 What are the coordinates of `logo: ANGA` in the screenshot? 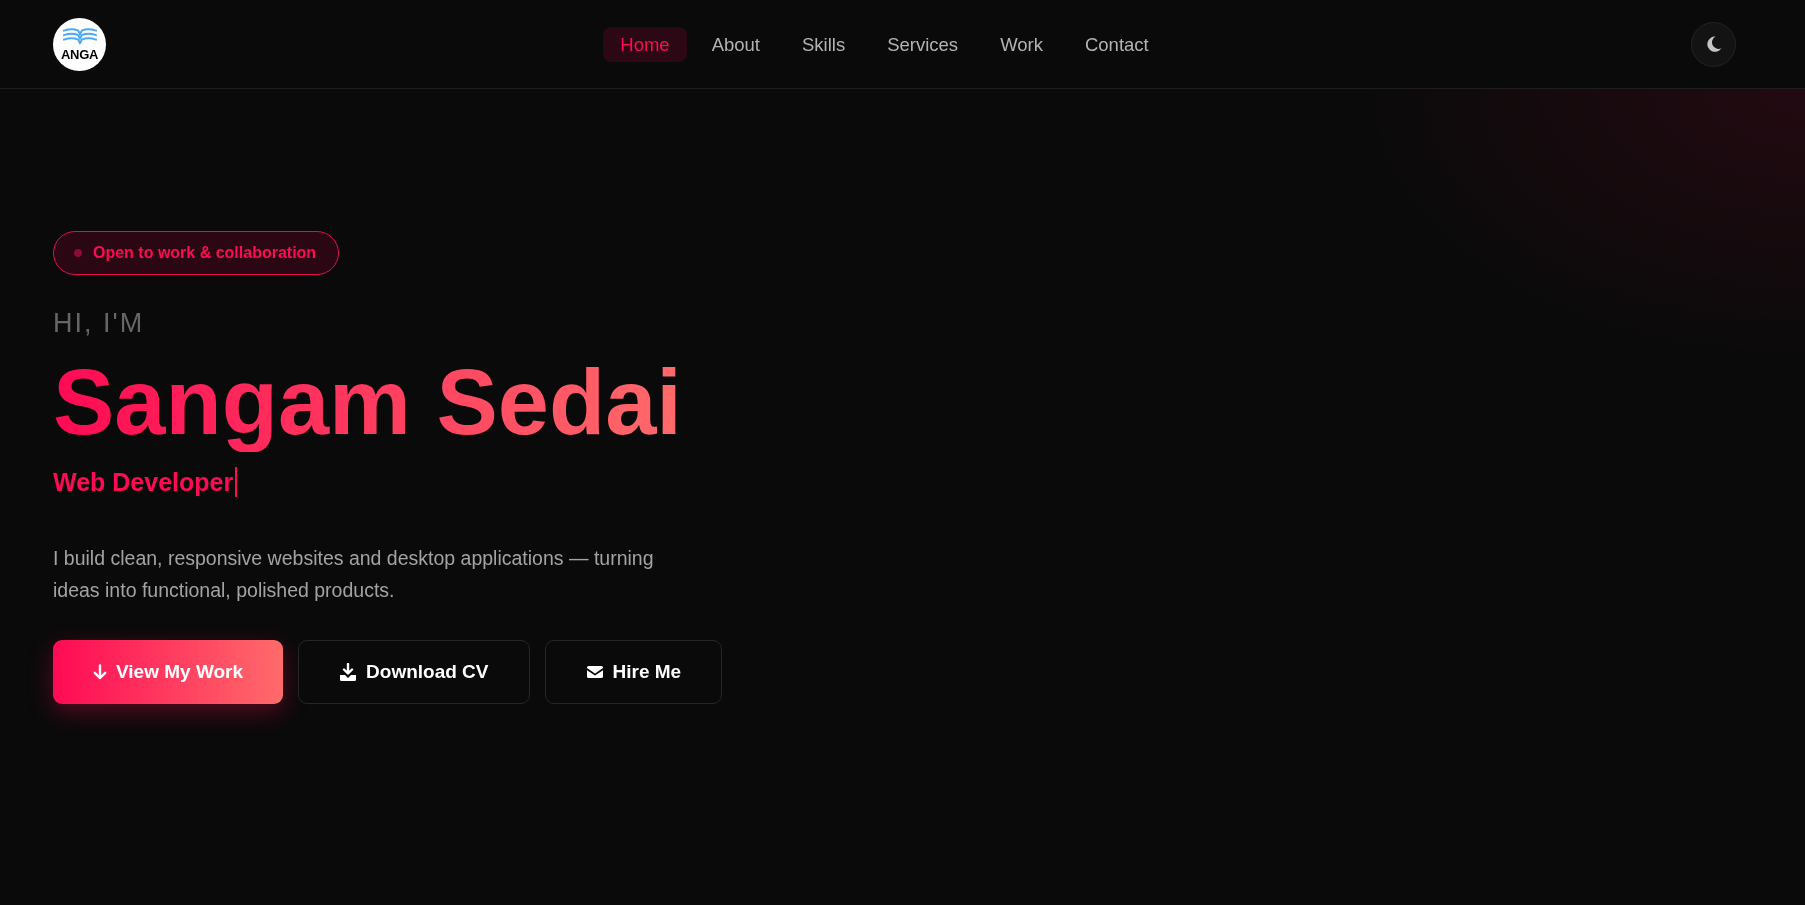 It's located at (79, 44).